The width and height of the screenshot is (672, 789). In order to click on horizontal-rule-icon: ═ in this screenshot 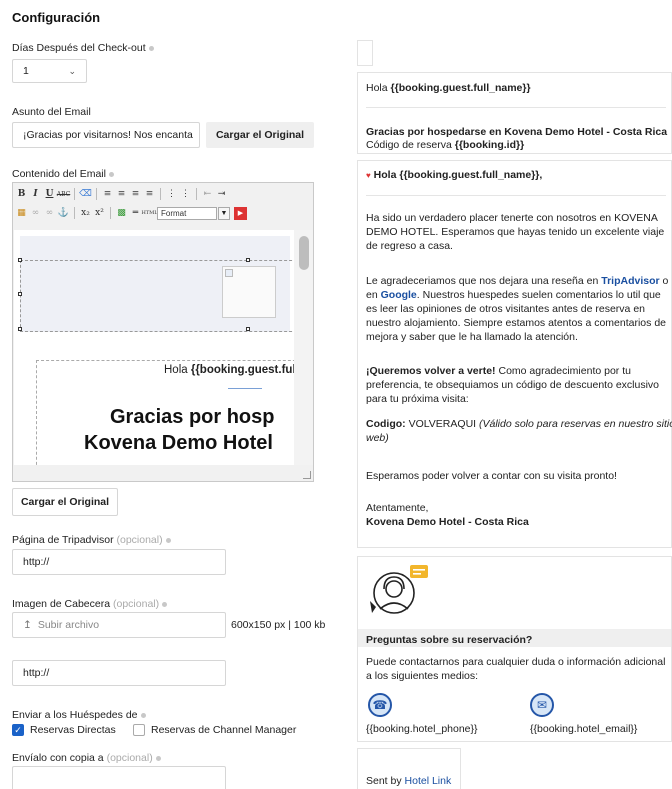, I will do `click(135, 213)`.